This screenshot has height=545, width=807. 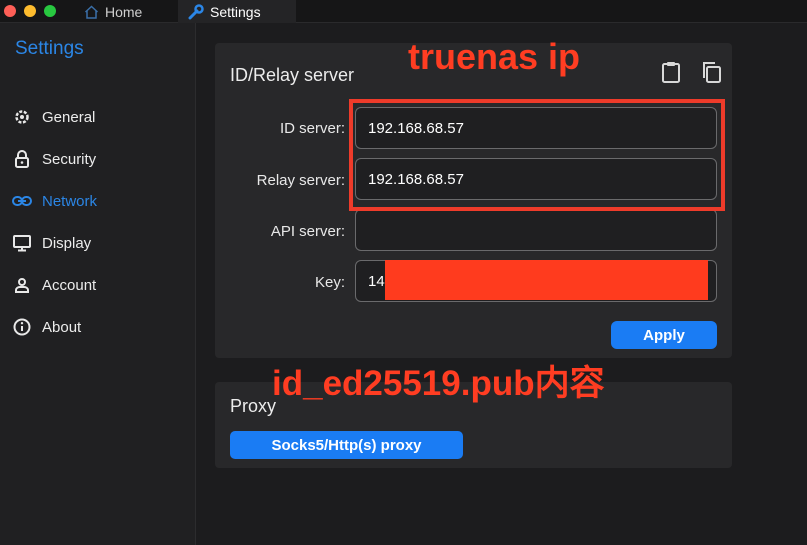 I want to click on tab-settings: Settings, so click(x=237, y=11).